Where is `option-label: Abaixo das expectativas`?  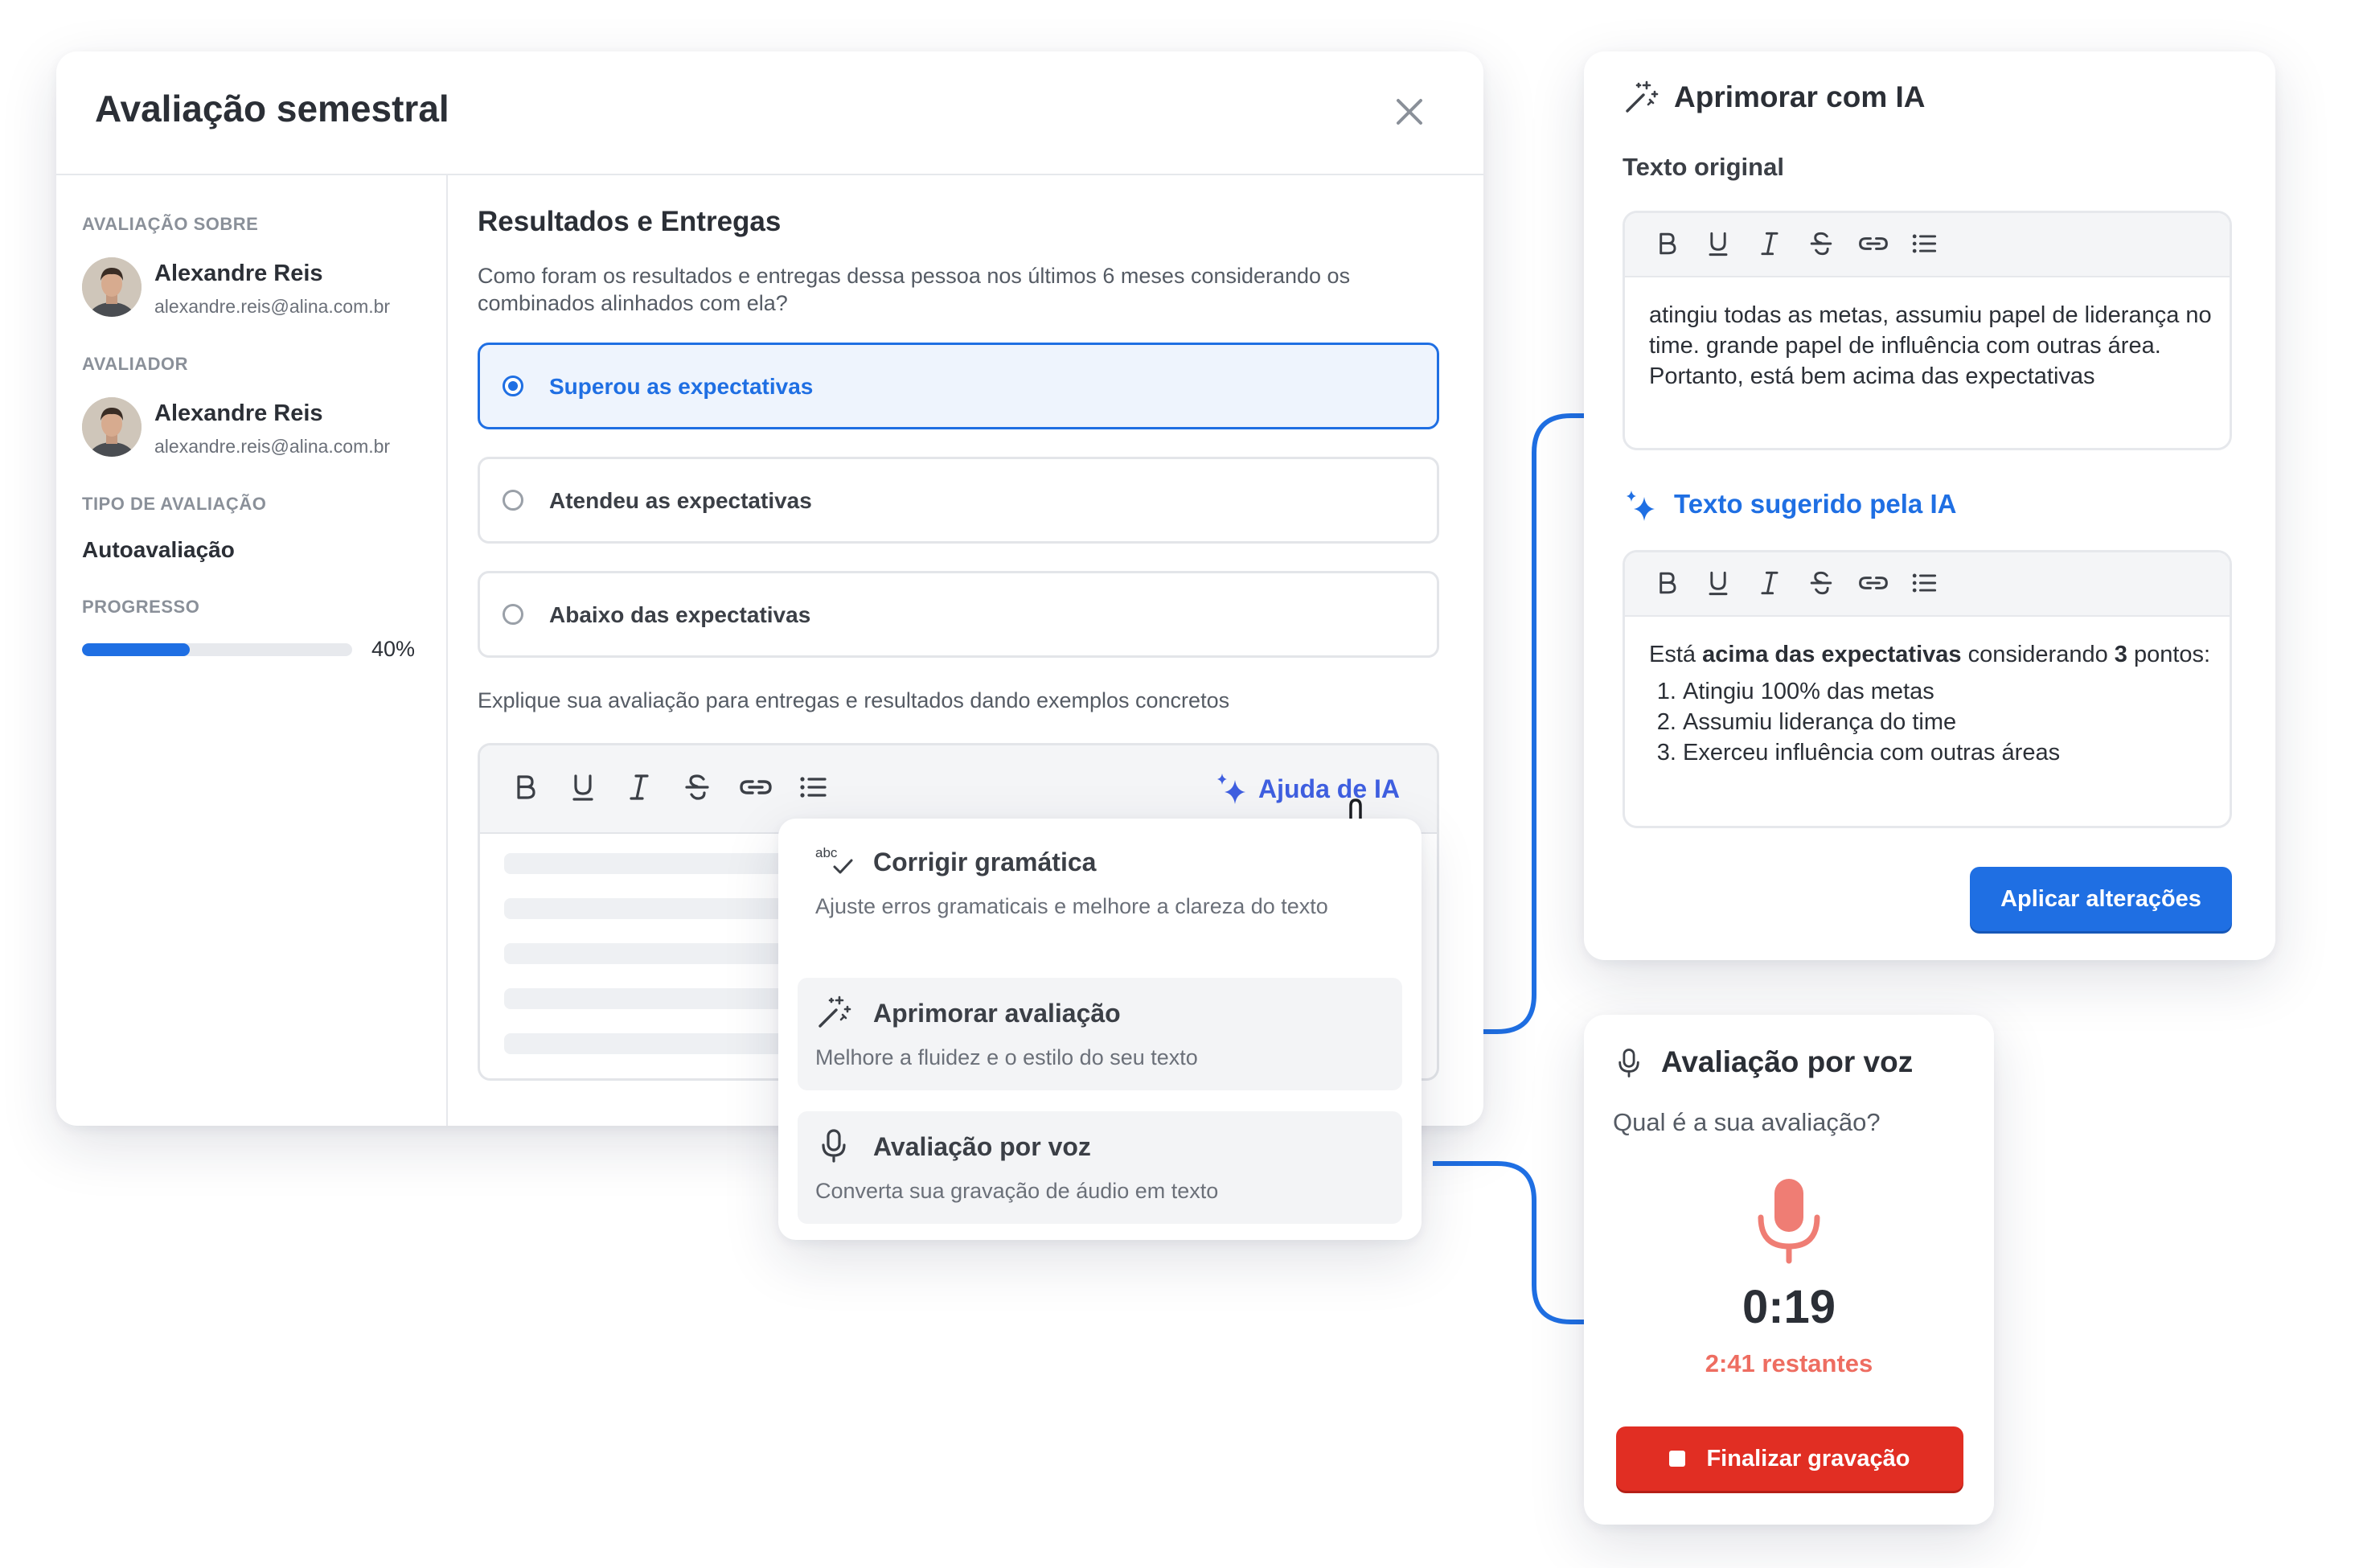 option-label: Abaixo das expectativas is located at coordinates (680, 614).